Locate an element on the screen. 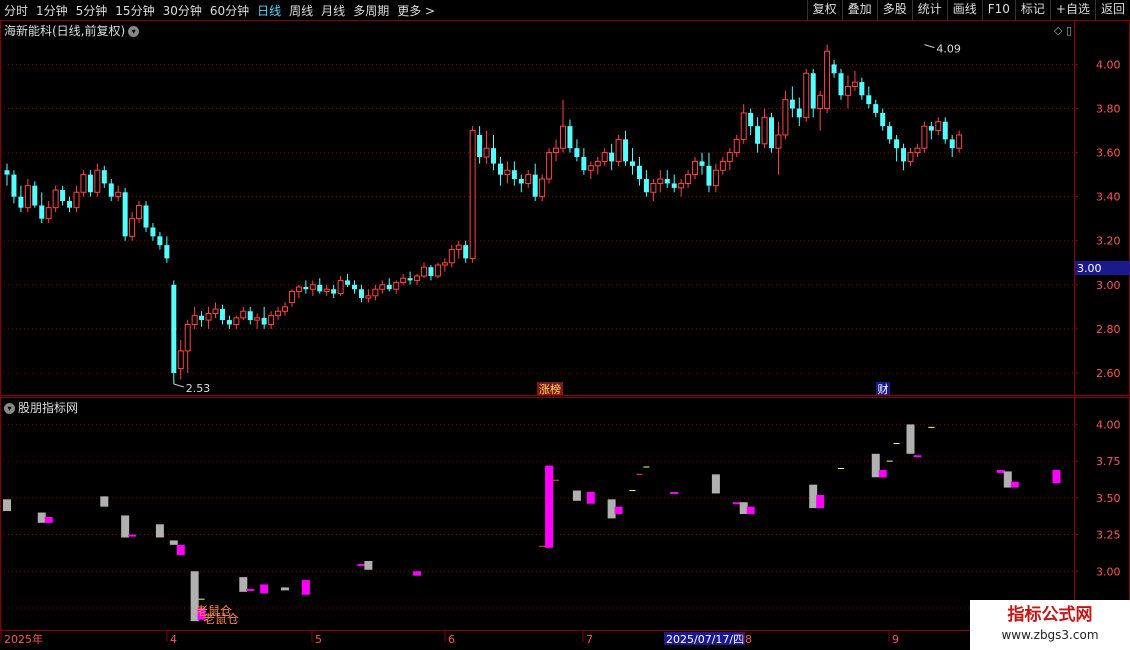  watermark-title: 指标公式网 is located at coordinates (1050, 615).